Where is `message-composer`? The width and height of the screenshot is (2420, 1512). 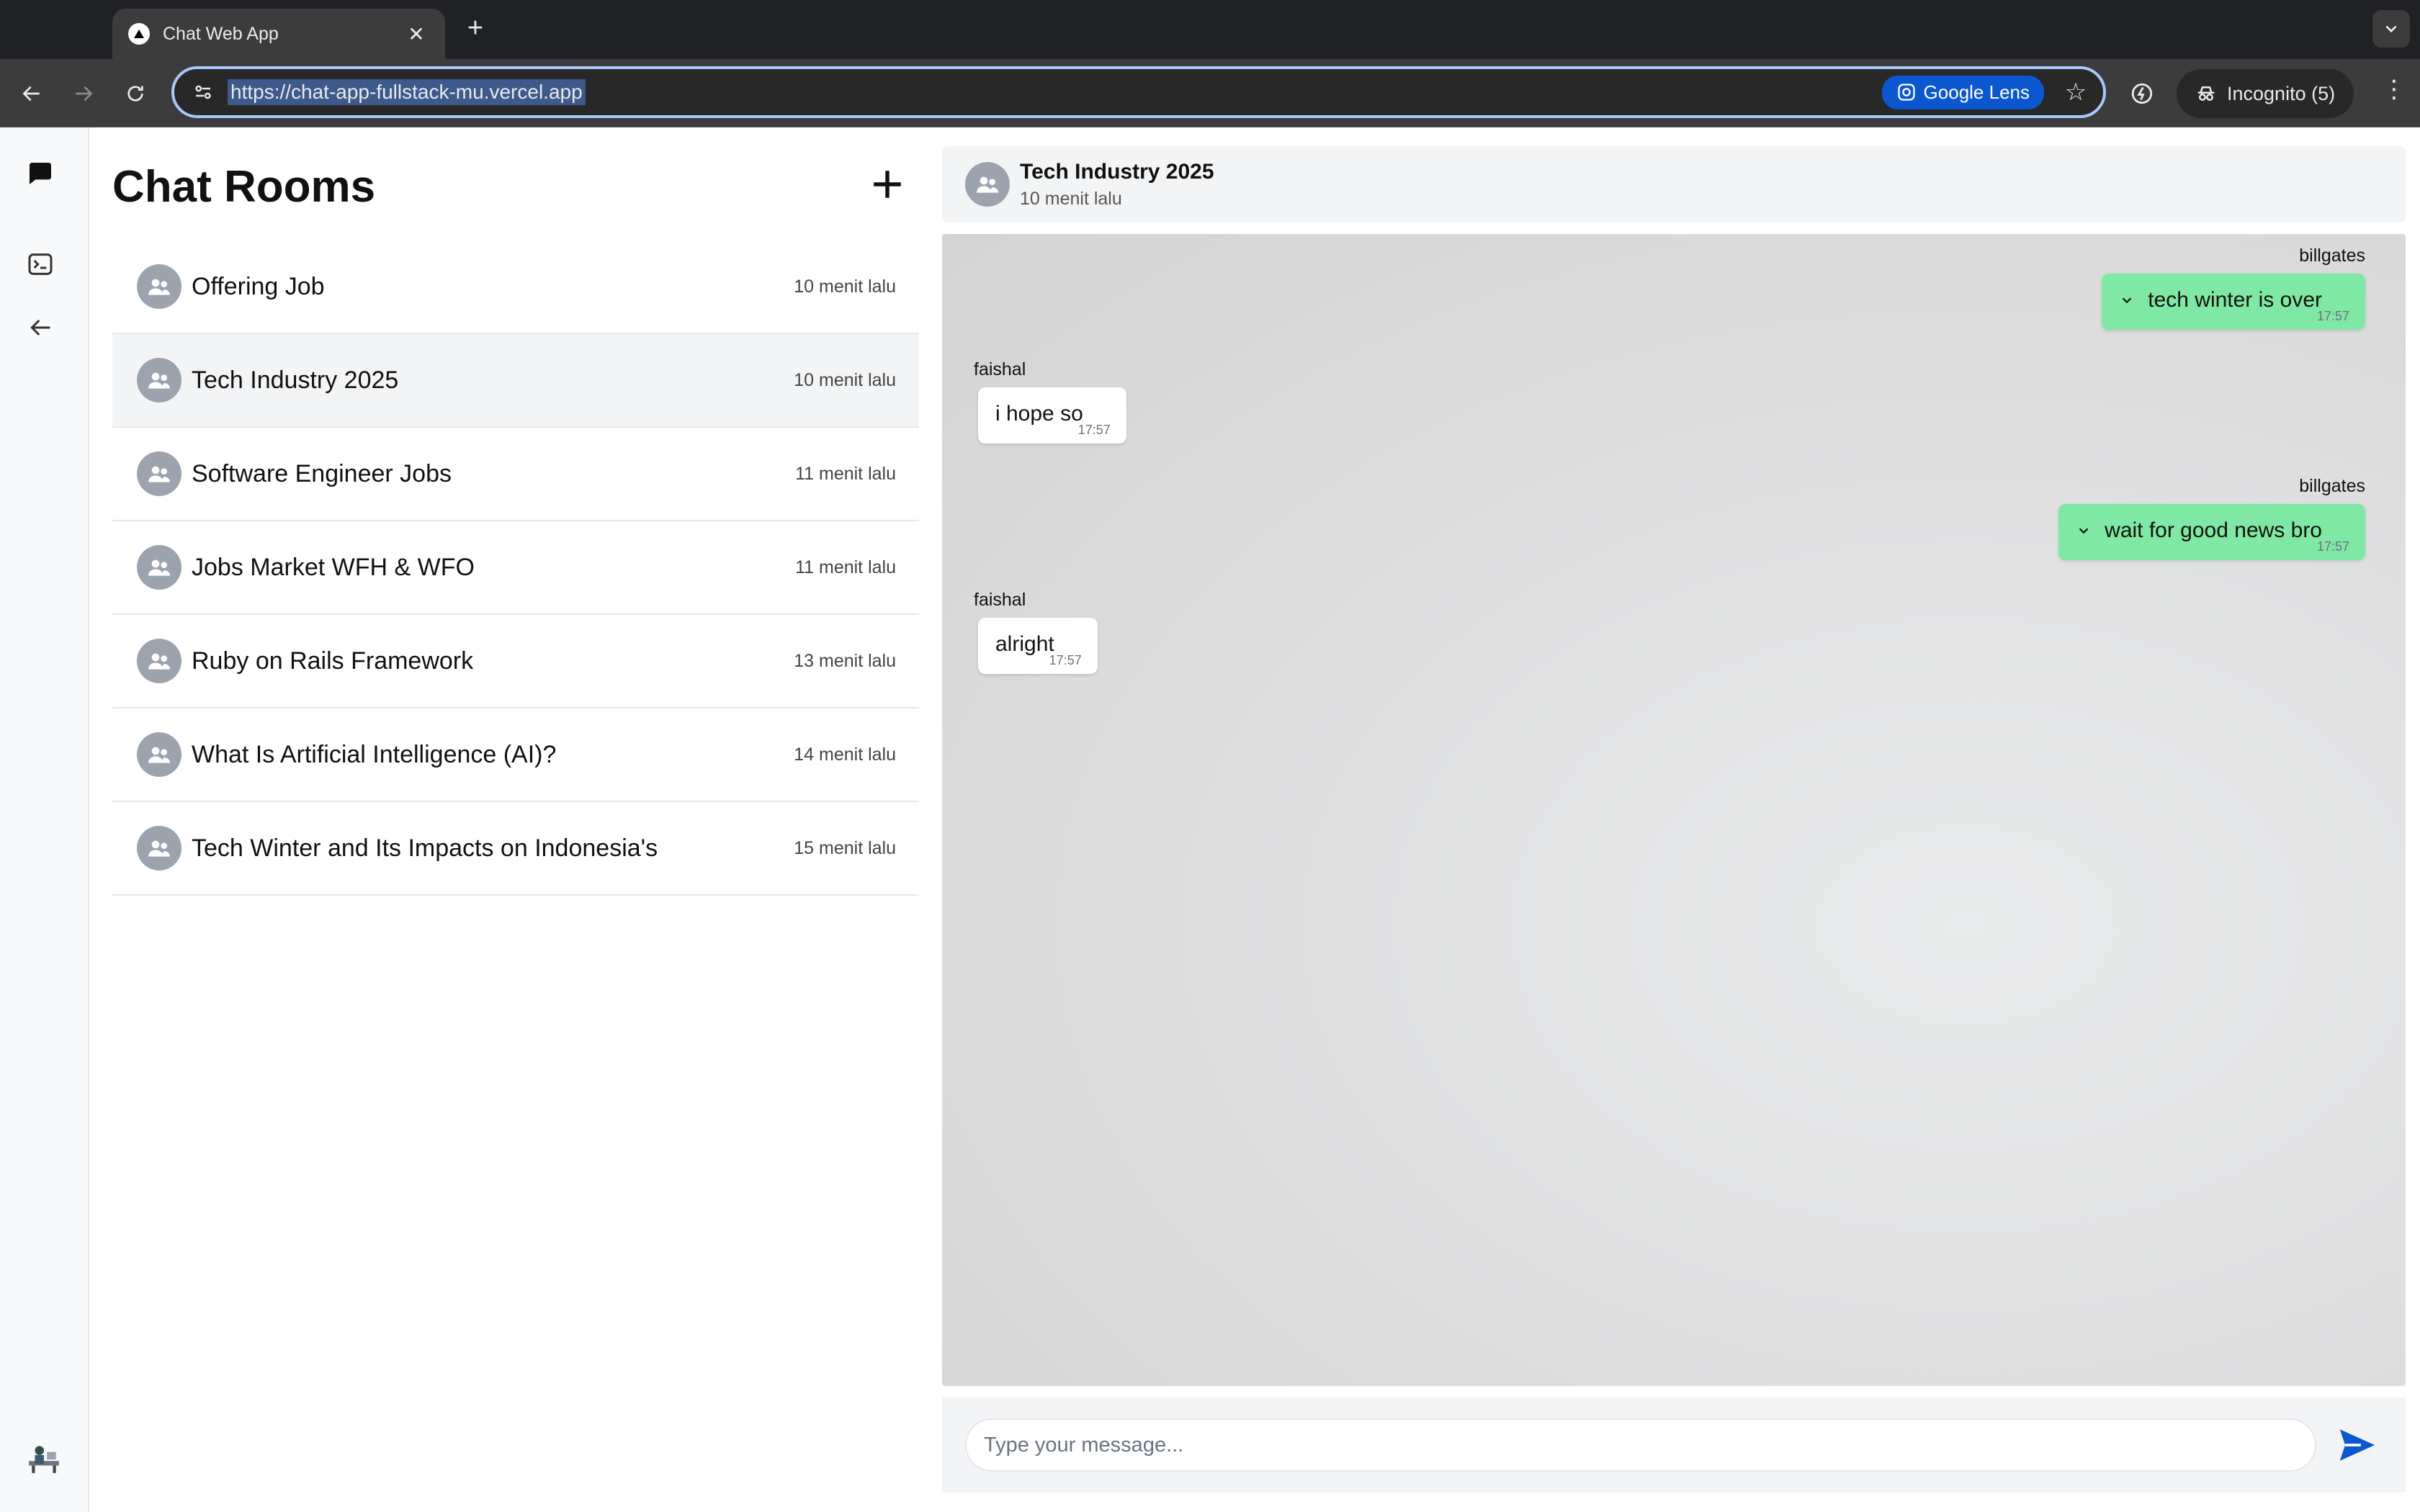
message-composer is located at coordinates (1674, 1445).